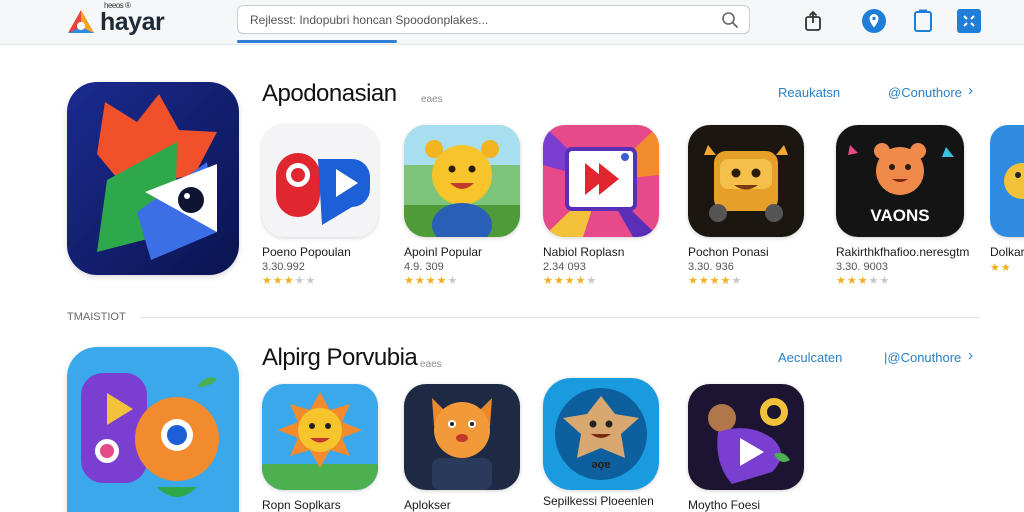 The width and height of the screenshot is (1024, 512). What do you see at coordinates (728, 252) in the screenshot?
I see `app-name: Pochon Ponasi` at bounding box center [728, 252].